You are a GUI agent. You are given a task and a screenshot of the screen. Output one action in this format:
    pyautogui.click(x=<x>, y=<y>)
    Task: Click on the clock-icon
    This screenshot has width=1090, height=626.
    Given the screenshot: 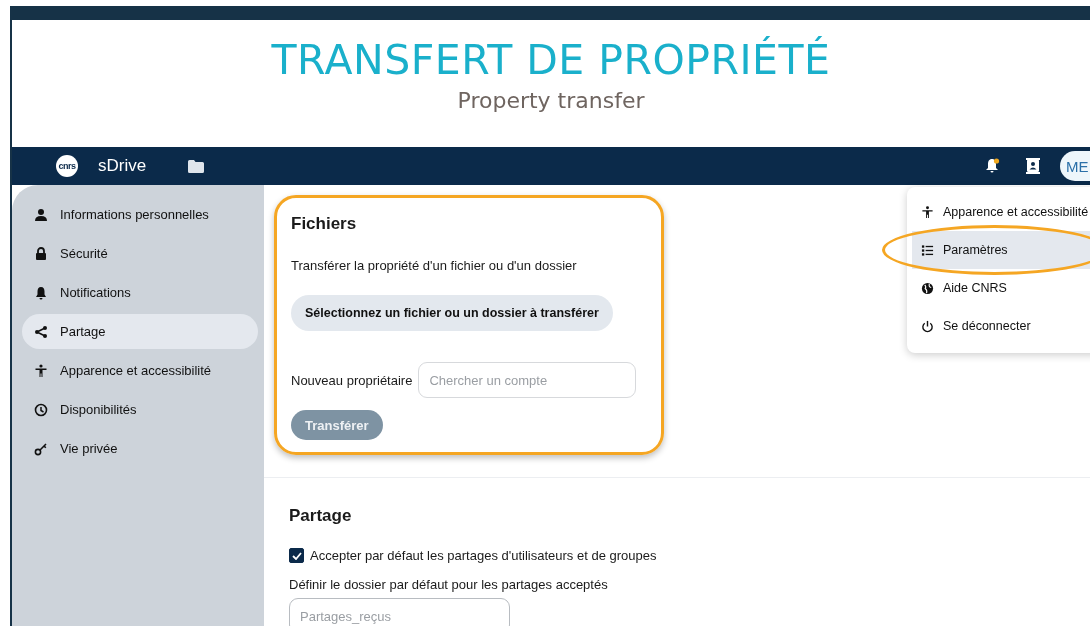 What is the action you would take?
    pyautogui.click(x=41, y=409)
    